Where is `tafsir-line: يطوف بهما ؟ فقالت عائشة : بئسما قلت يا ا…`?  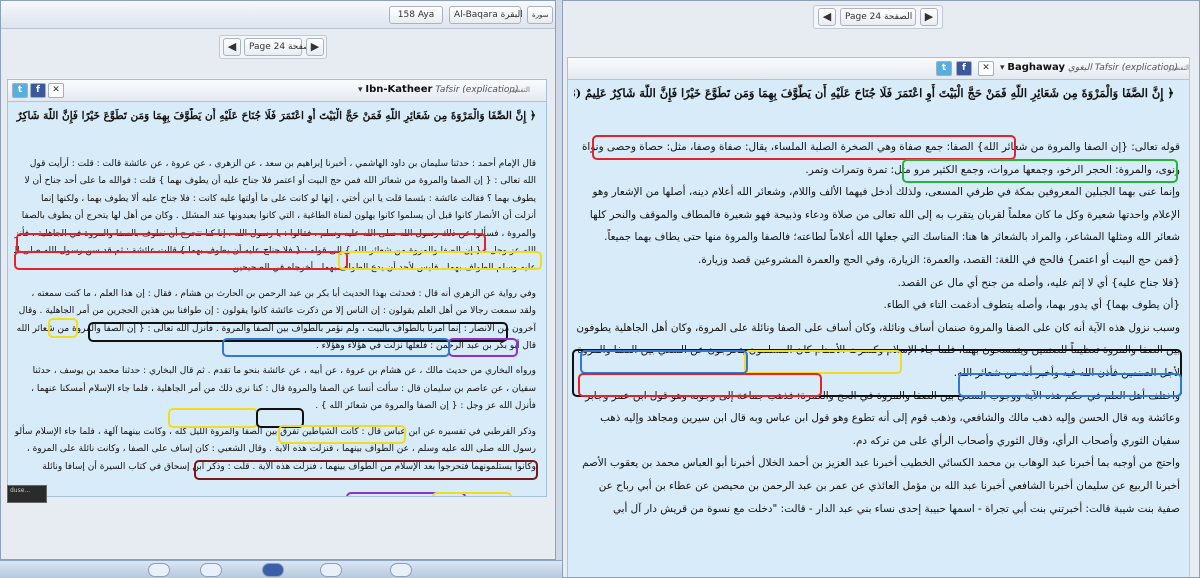
tafsir-line: يطوف بهما ؟ فقالت عائشة : بئسما قلت يا ا… is located at coordinates (288, 198).